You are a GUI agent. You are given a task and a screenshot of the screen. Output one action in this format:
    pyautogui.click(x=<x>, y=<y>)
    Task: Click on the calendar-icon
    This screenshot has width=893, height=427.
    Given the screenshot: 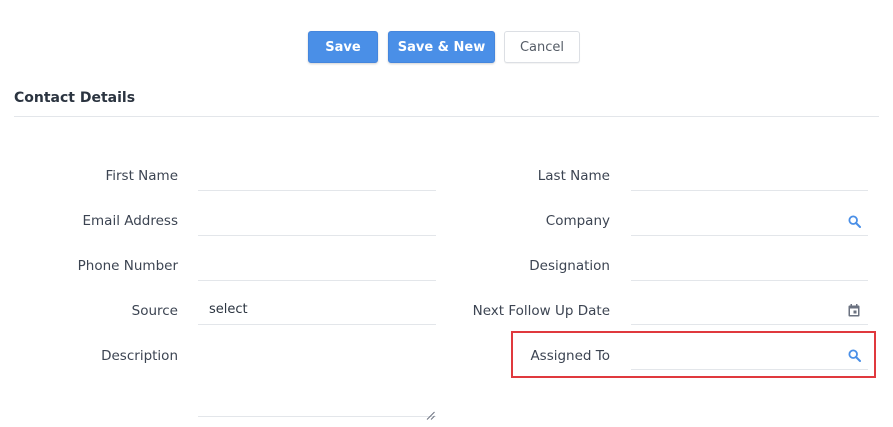 What is the action you would take?
    pyautogui.click(x=854, y=310)
    